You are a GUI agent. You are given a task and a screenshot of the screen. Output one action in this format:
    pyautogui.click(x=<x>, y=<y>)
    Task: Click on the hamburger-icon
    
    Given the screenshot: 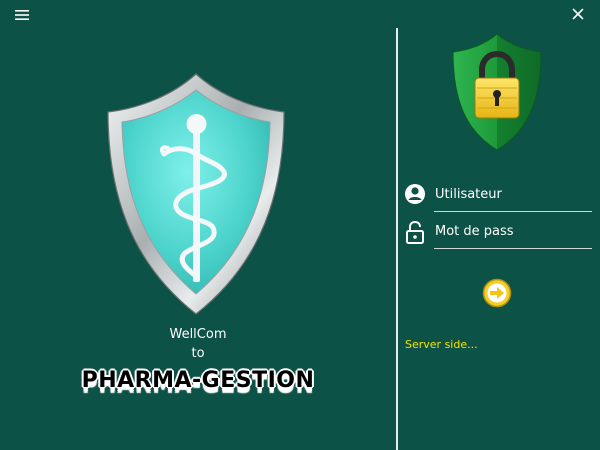 What is the action you would take?
    pyautogui.click(x=22, y=15)
    